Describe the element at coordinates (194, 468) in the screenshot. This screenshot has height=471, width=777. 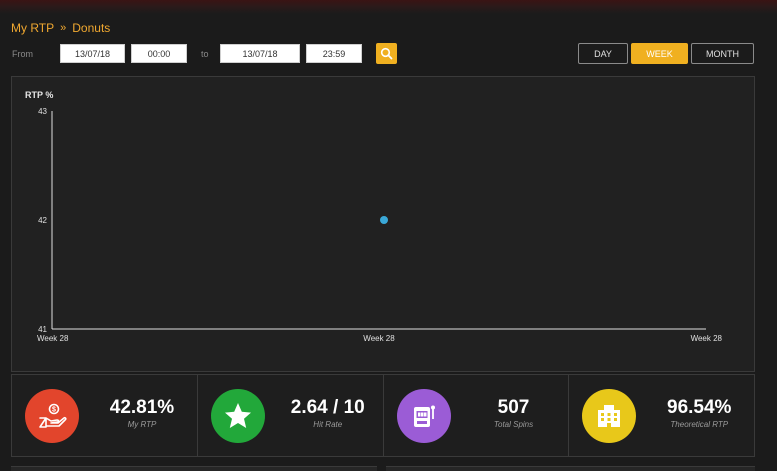
I see `bottom-panel-left` at that location.